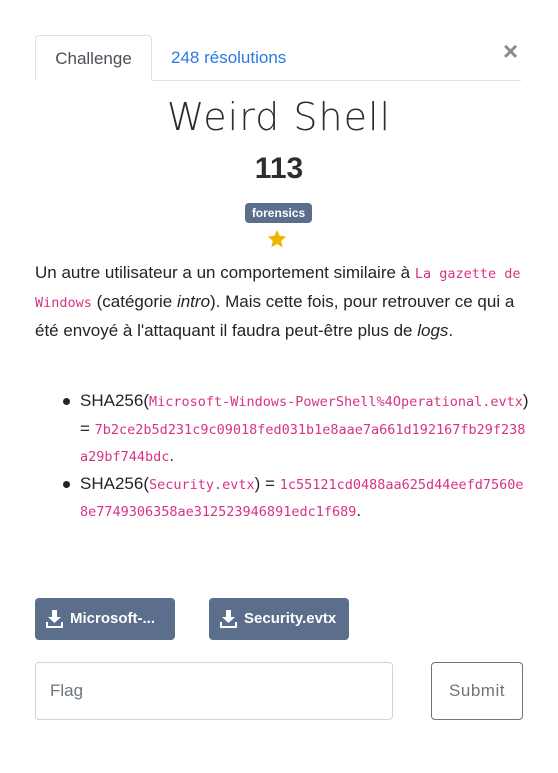  What do you see at coordinates (510, 51) in the screenshot?
I see `close-icon: ×` at bounding box center [510, 51].